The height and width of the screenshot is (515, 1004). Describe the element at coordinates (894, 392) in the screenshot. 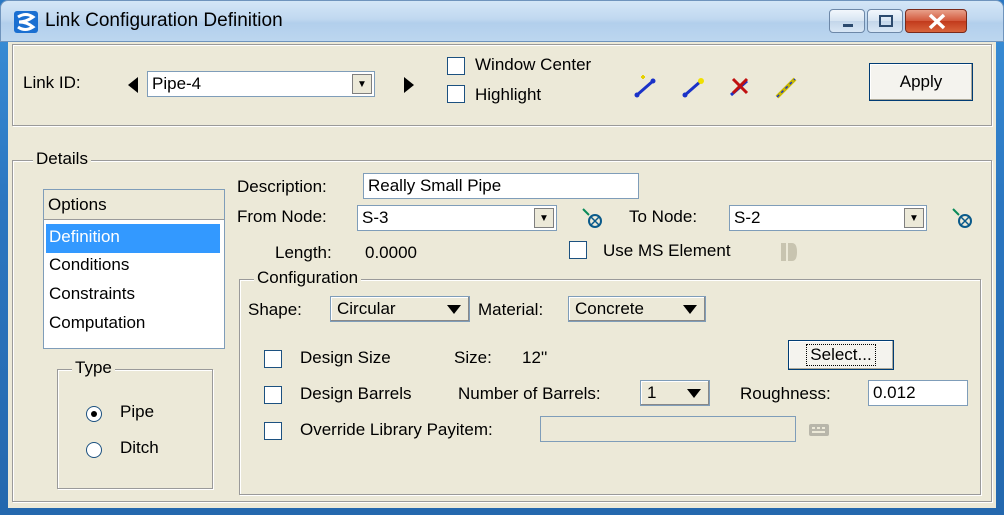

I see `roughness-value: 0.012` at that location.